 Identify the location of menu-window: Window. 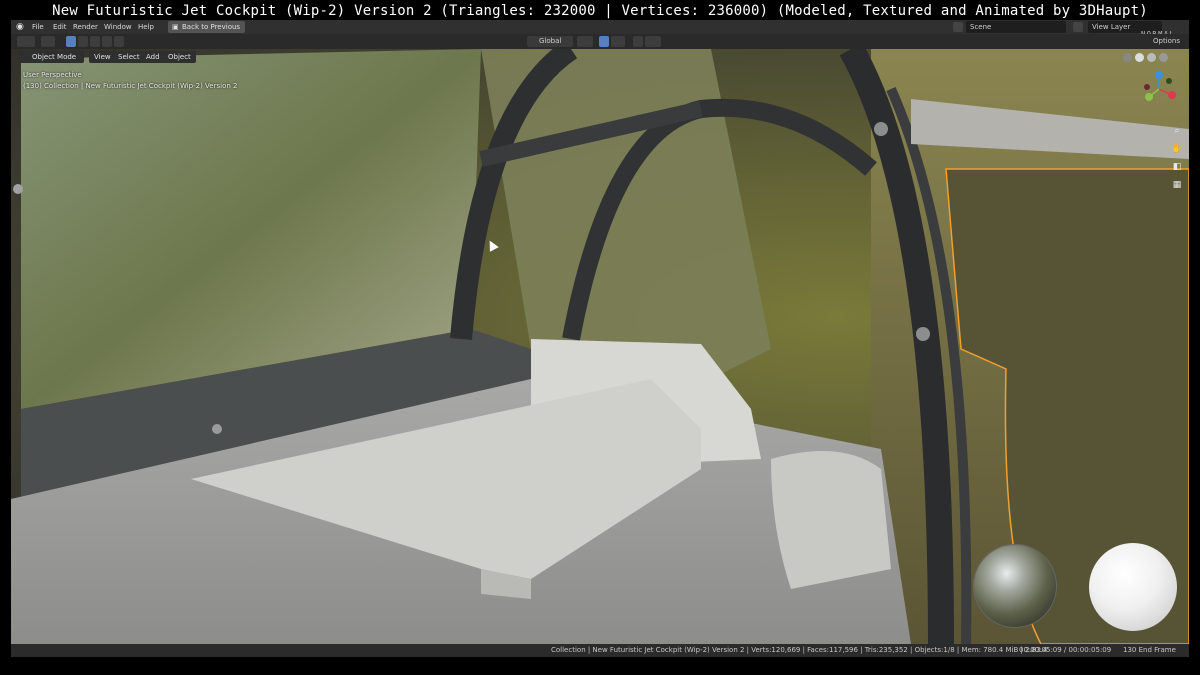
(118, 27).